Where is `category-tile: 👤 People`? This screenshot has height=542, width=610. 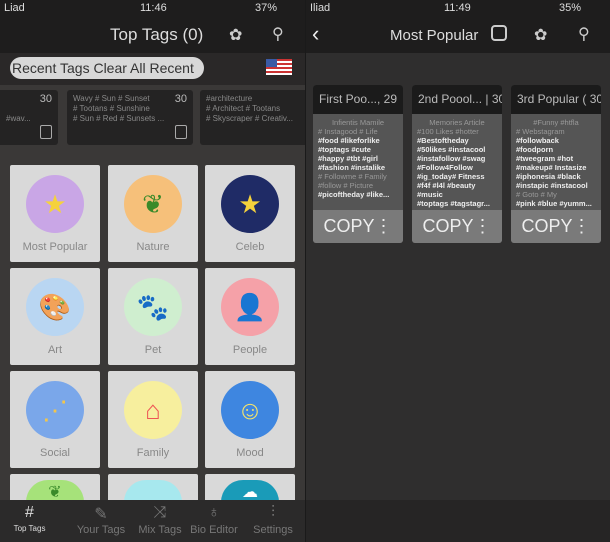 category-tile: 👤 People is located at coordinates (250, 316).